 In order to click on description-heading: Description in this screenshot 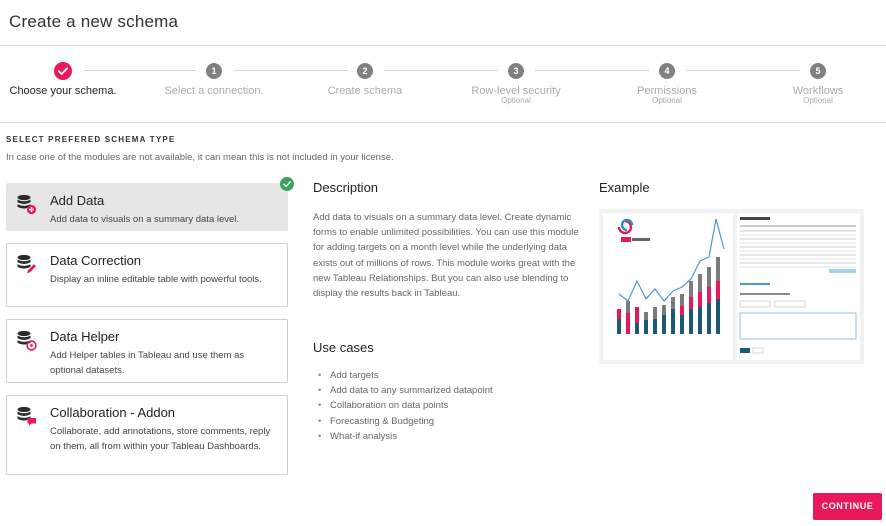, I will do `click(346, 187)`.